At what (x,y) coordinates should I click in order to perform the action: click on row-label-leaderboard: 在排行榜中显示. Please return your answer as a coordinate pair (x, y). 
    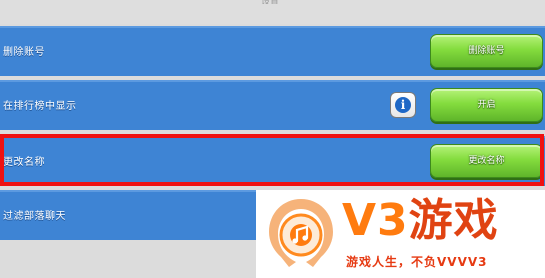
    Looking at the image, I should click on (40, 106).